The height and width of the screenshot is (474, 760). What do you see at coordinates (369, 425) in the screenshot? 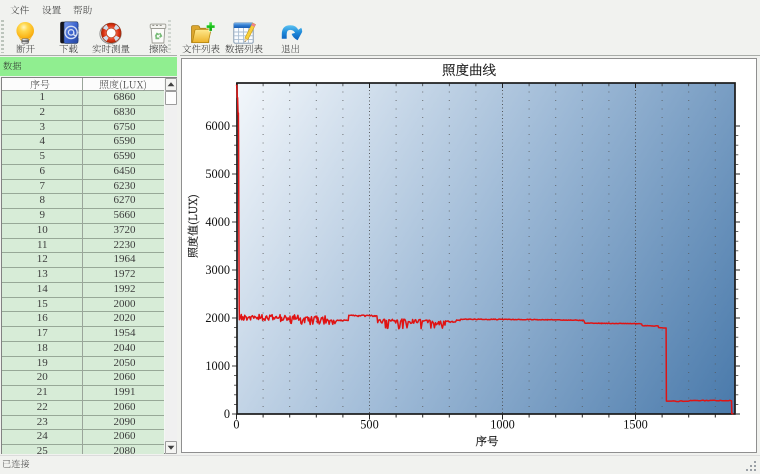
I see `svg-text: 500` at bounding box center [369, 425].